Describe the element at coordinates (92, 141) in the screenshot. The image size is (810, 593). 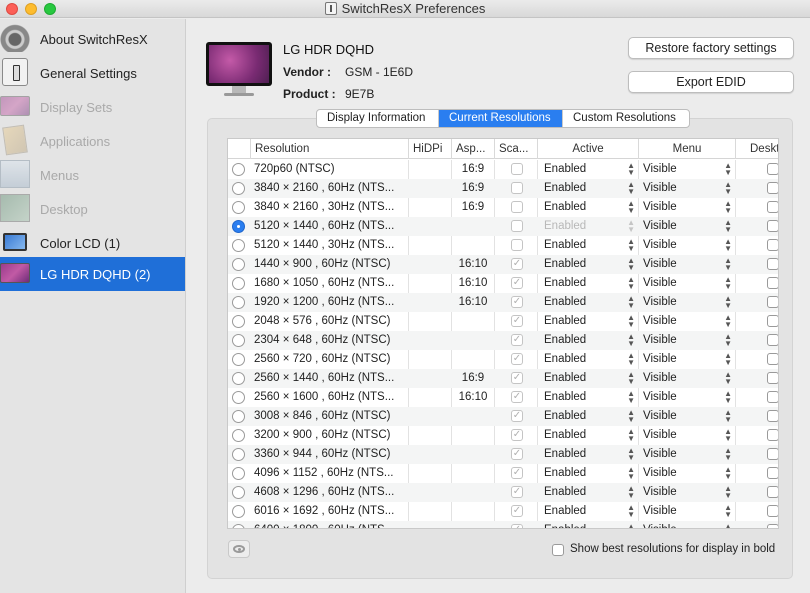
I see `sidebar-item-applications: Applications` at that location.